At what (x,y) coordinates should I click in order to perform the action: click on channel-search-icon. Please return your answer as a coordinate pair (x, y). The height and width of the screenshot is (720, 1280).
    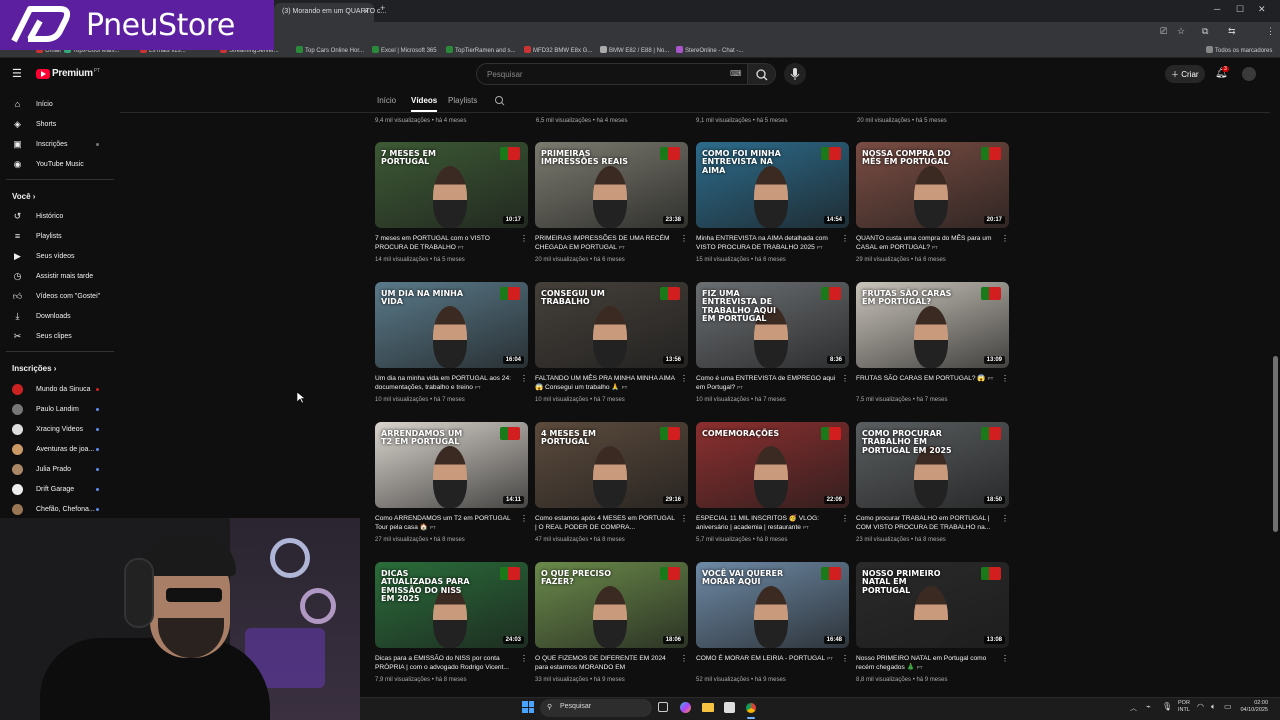
    Looking at the image, I should click on (500, 101).